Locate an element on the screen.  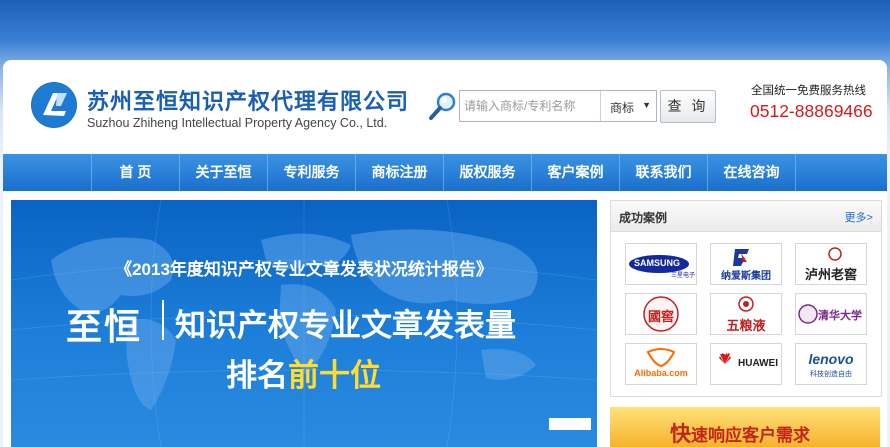
nav-item-contact: 联系我们 is located at coordinates (663, 172).